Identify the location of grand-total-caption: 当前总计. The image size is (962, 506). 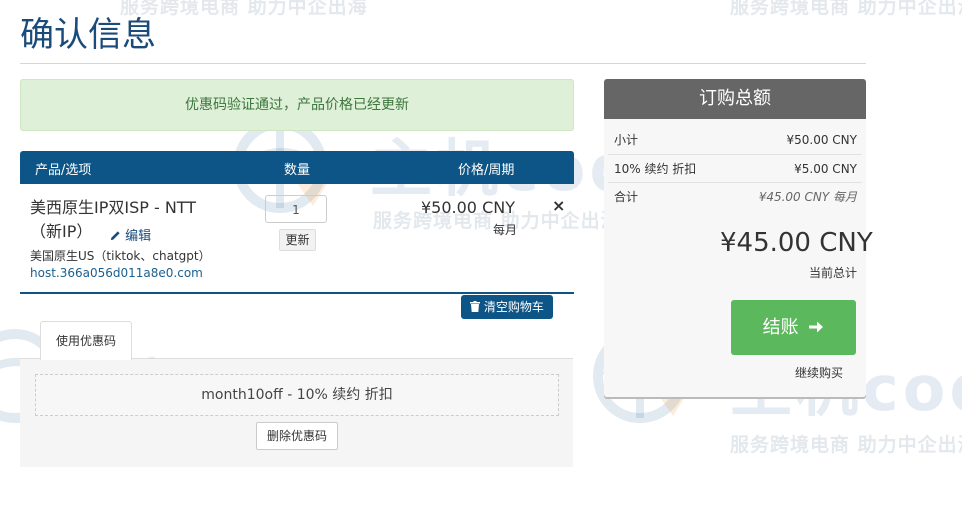
(833, 273).